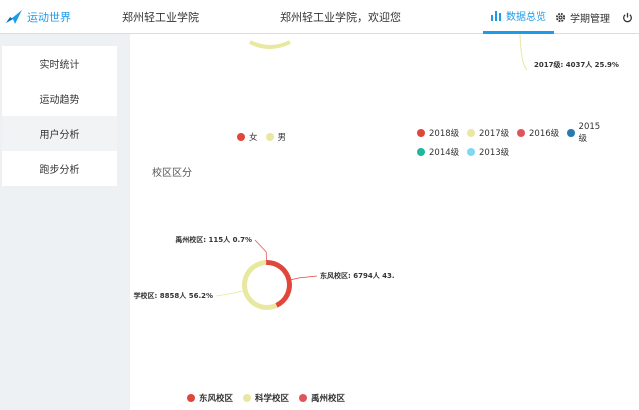  I want to click on legend-item-male: 男, so click(276, 137).